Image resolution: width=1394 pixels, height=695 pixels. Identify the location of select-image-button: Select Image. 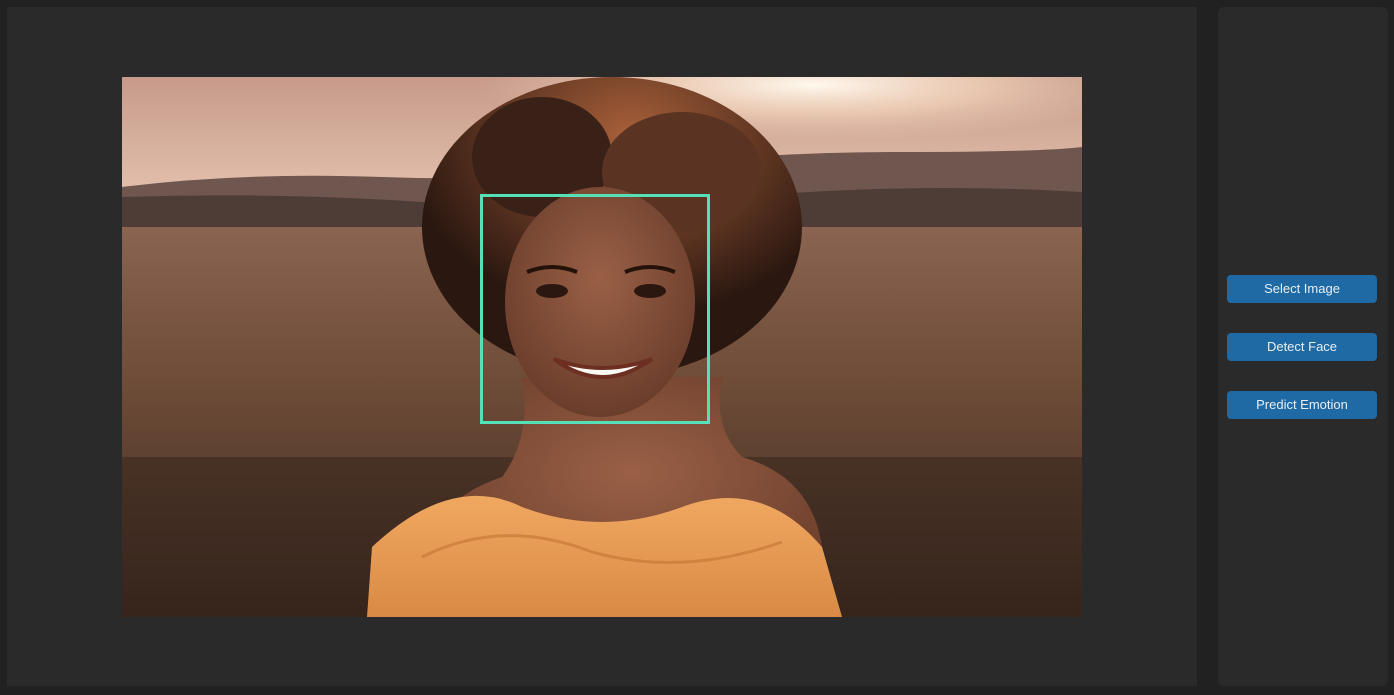
(1302, 289).